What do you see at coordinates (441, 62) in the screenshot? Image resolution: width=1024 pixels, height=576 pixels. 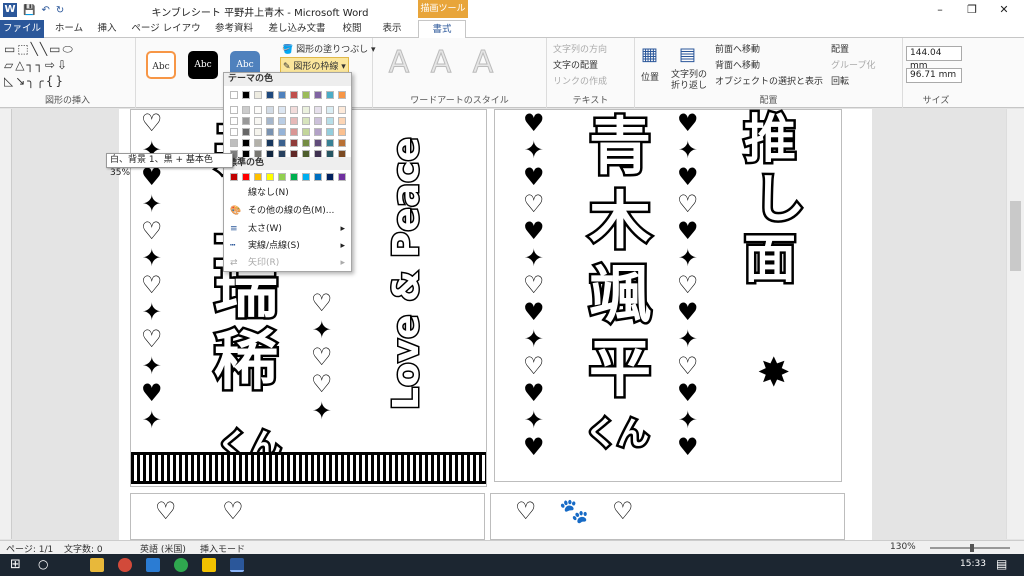 I see `wordart-sample-2: A` at bounding box center [441, 62].